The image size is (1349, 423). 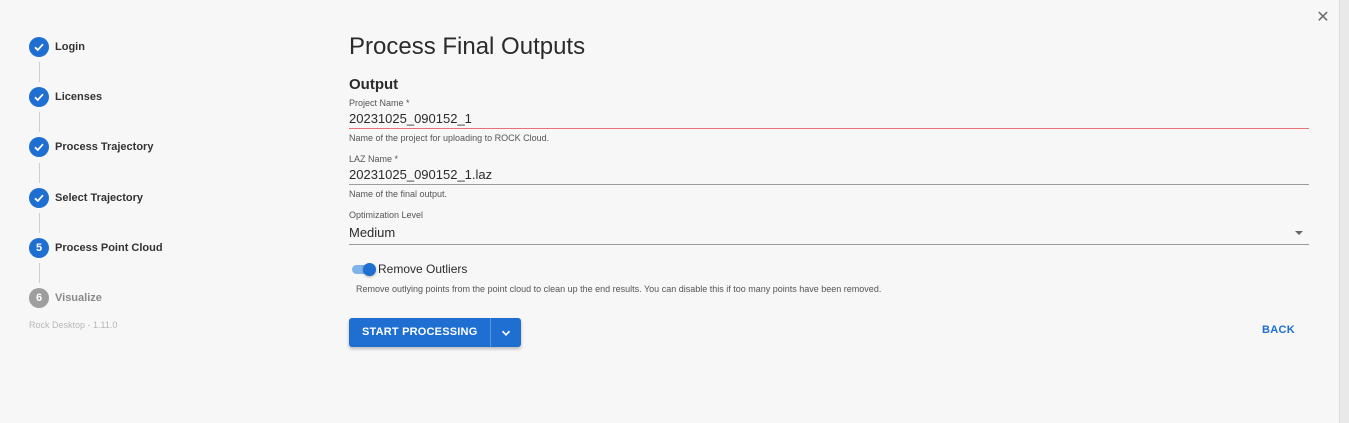 I want to click on step-licenses: Licenses, so click(x=65, y=97).